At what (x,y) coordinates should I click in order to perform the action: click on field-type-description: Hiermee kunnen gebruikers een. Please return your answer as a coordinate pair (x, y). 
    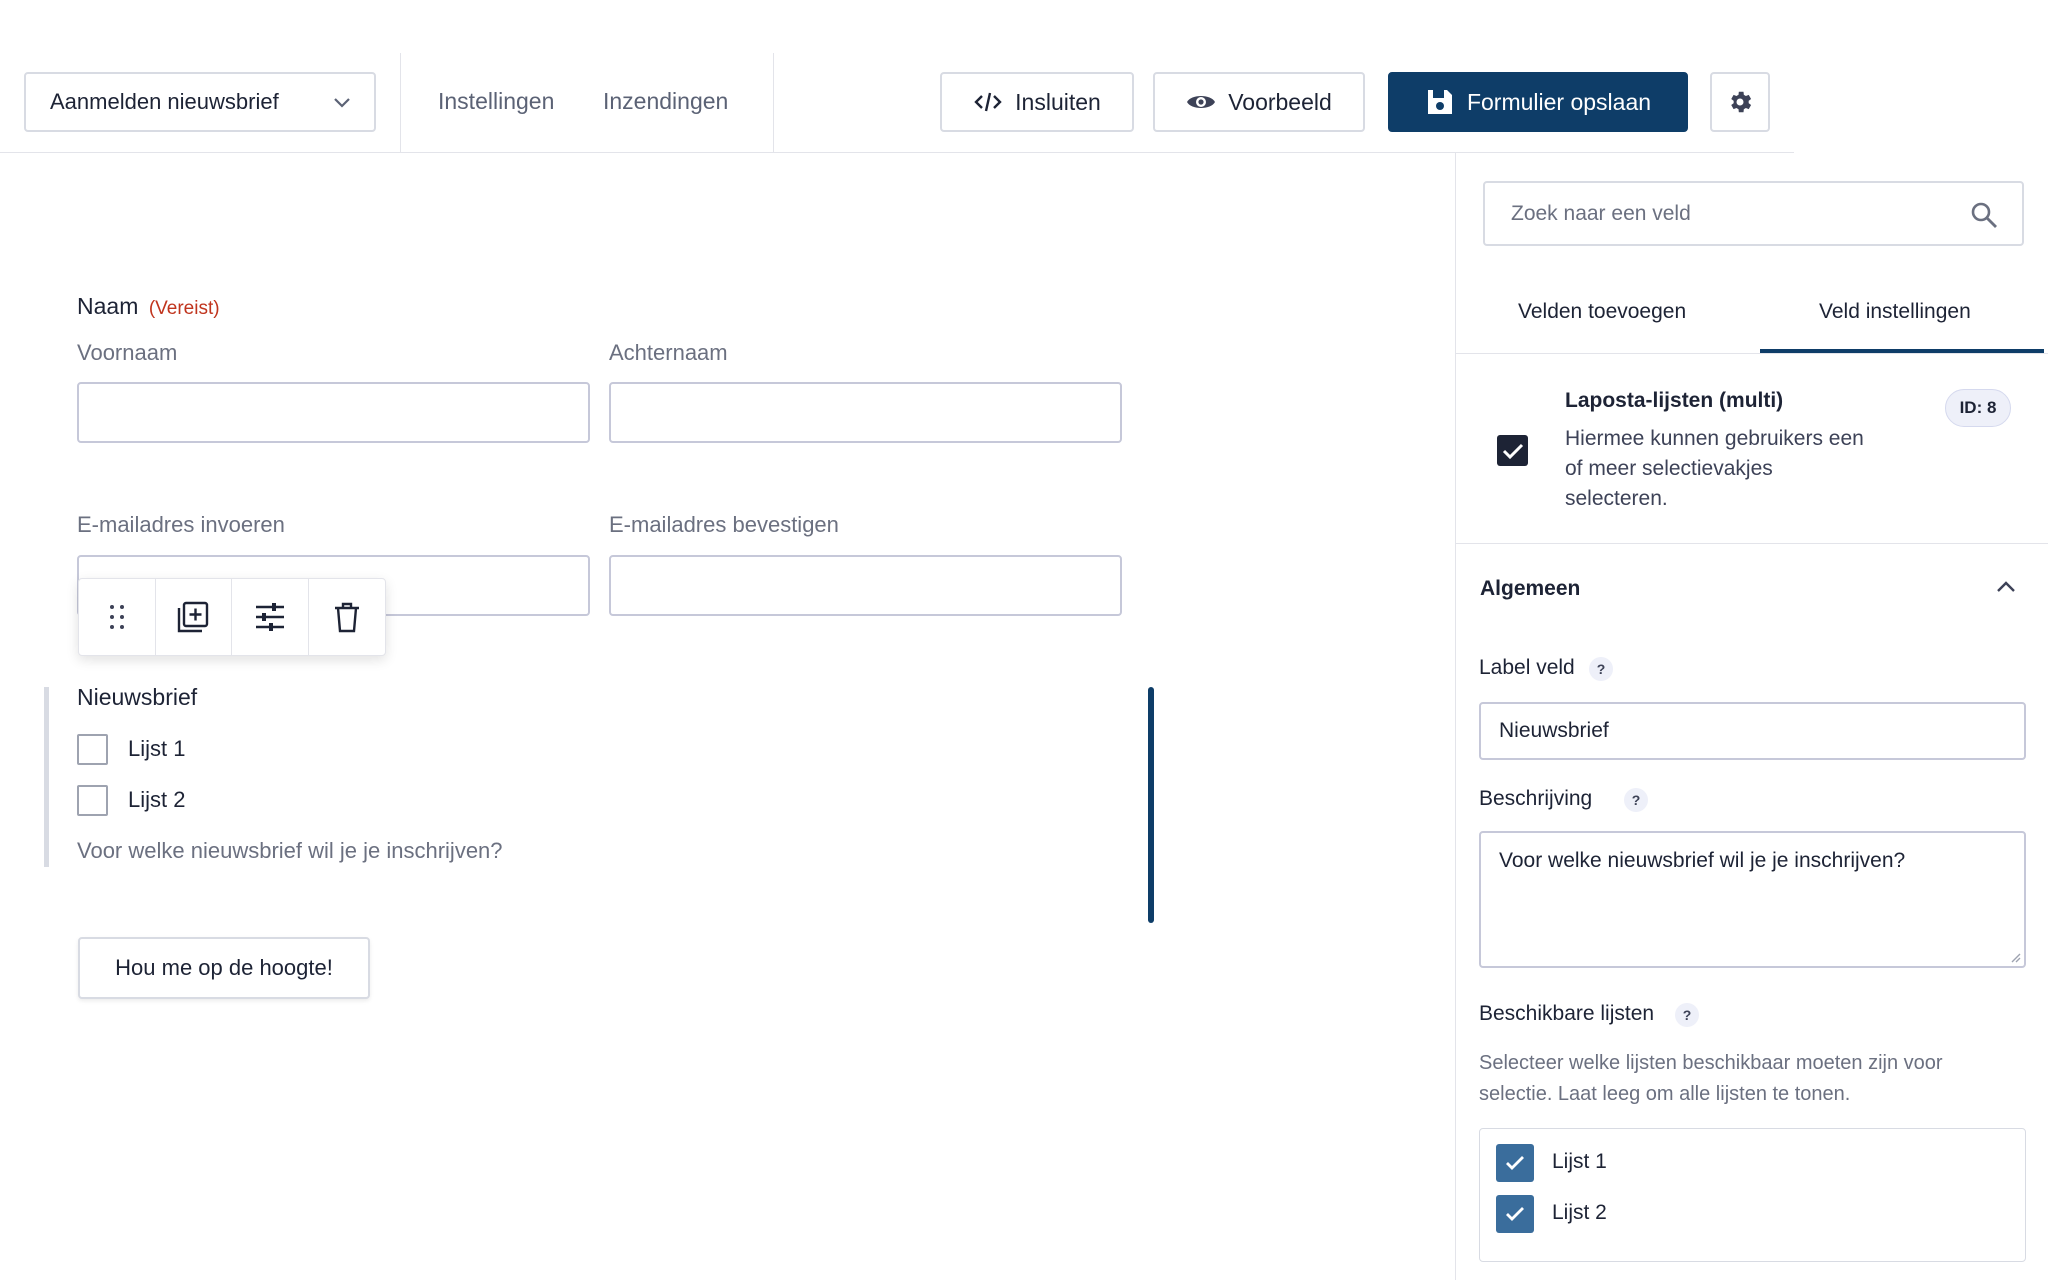
    Looking at the image, I should click on (1714, 438).